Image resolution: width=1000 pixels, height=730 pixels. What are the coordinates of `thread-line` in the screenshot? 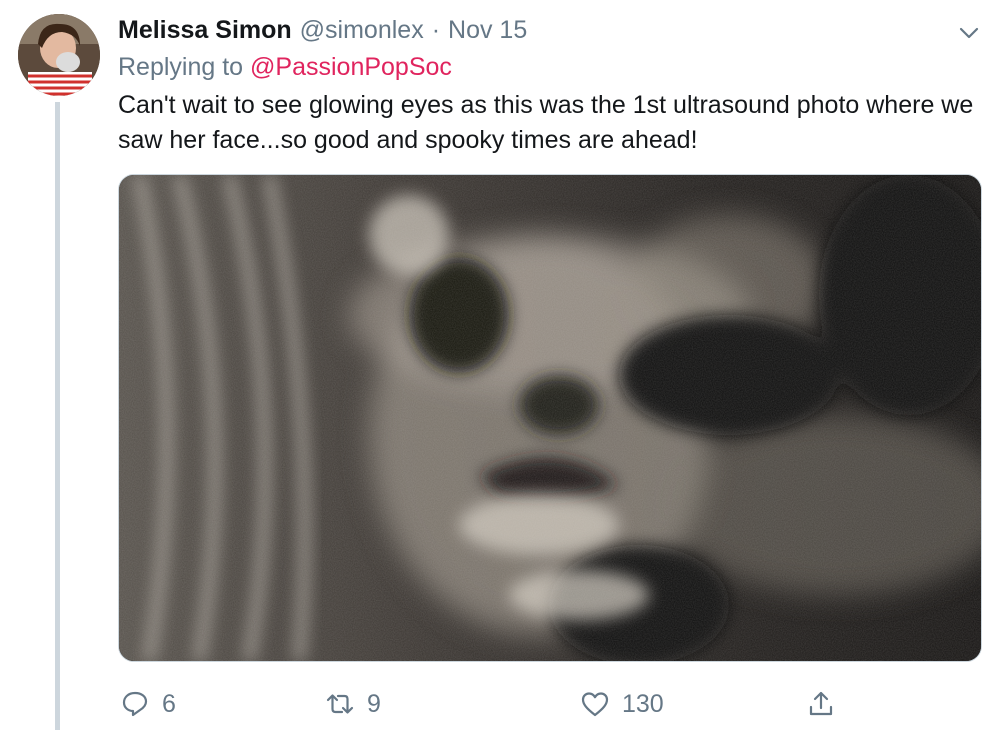 It's located at (57, 416).